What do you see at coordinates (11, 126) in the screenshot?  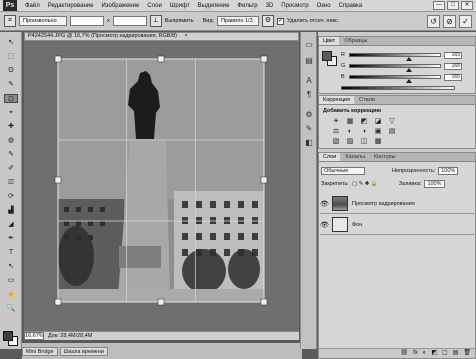 I see `healing-tool-icon: ✚` at bounding box center [11, 126].